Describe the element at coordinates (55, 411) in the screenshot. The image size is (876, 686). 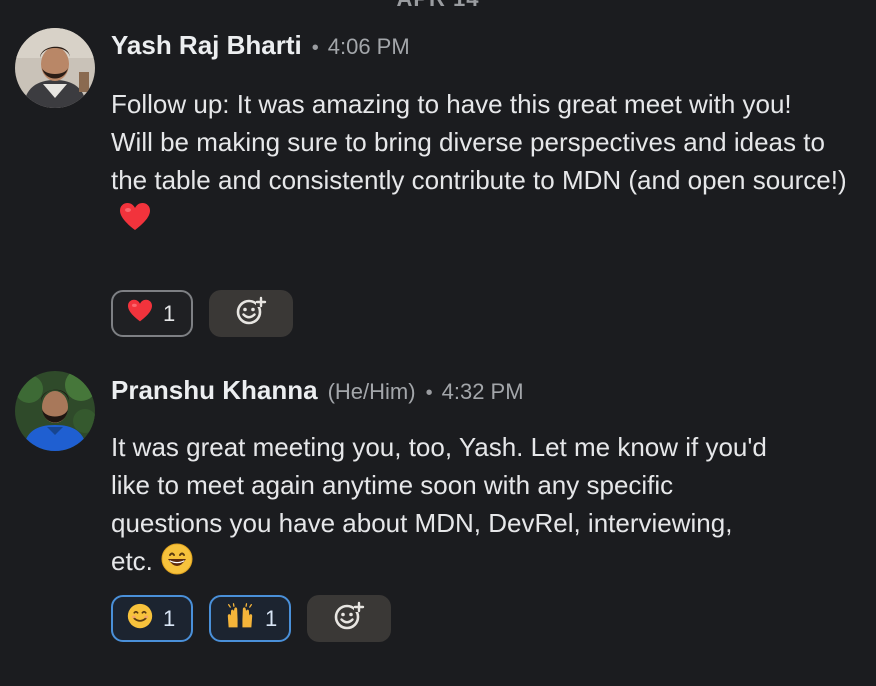
I see `avatar-pranshu` at that location.